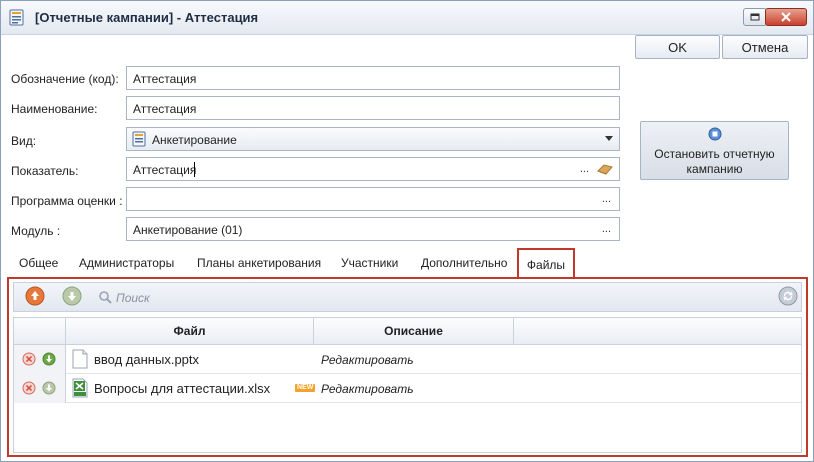 The height and width of the screenshot is (462, 814). I want to click on file-name: Вопросы для аттестации.xlsx, so click(182, 388).